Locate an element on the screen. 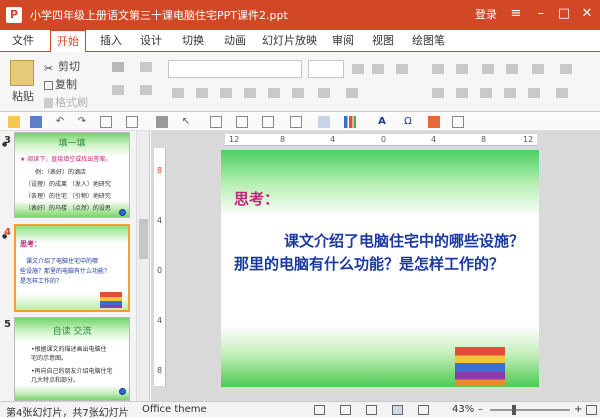 Image resolution: width=600 pixels, height=419 pixels. shape-icon is located at coordinates (296, 122).